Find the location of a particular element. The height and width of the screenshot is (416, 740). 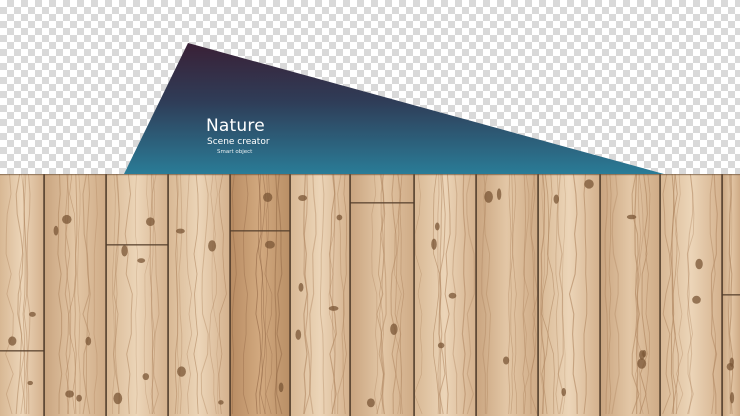

brand-subtitle: Scene creator is located at coordinates (238, 142).